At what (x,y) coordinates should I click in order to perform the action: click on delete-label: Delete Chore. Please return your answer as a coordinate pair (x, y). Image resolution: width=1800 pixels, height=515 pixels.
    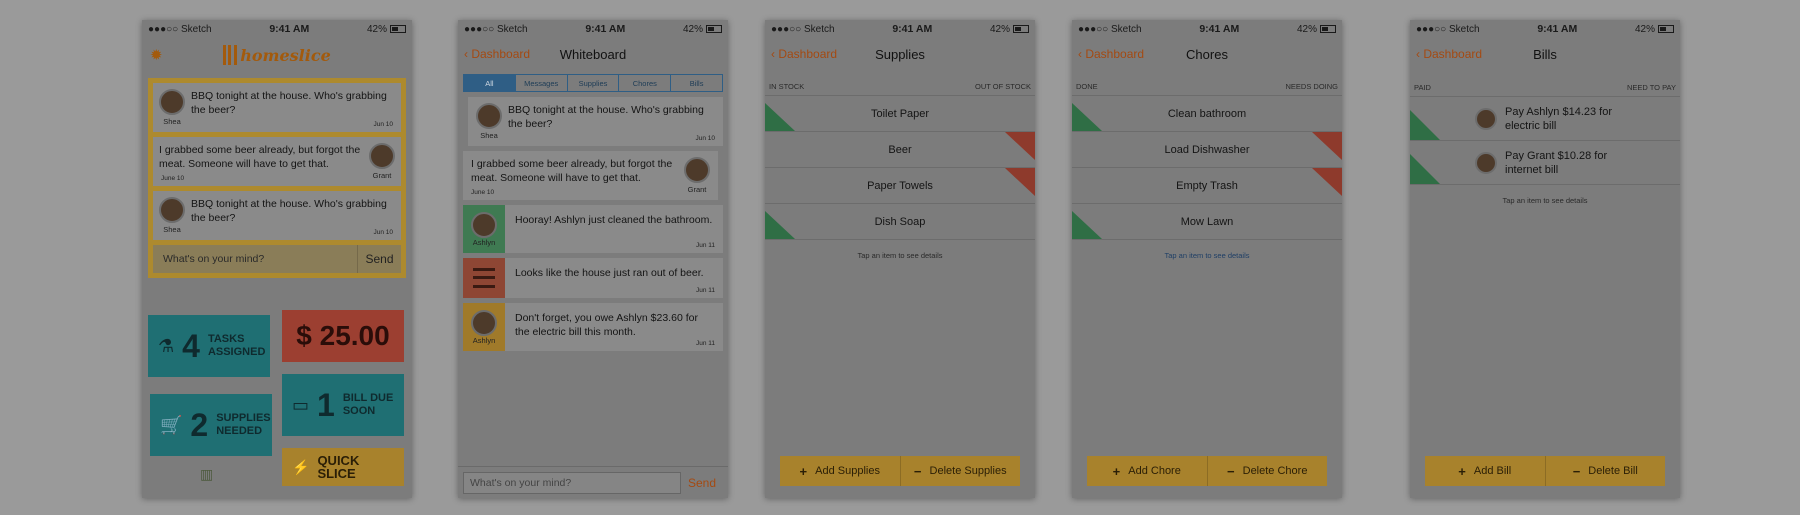
    Looking at the image, I should click on (1275, 471).